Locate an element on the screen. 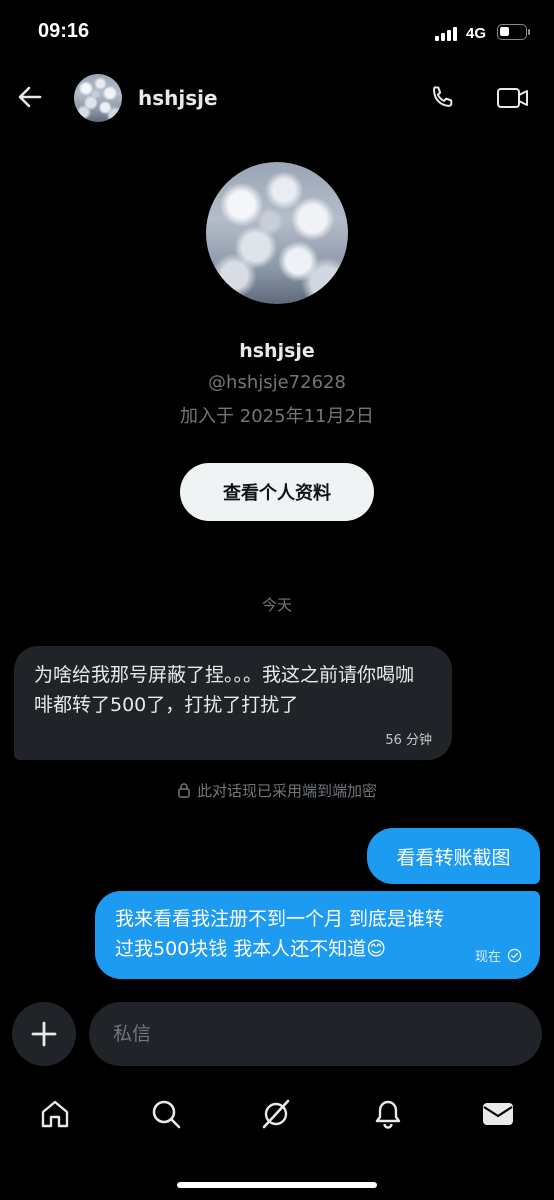  grok-icon is located at coordinates (276, 1114).